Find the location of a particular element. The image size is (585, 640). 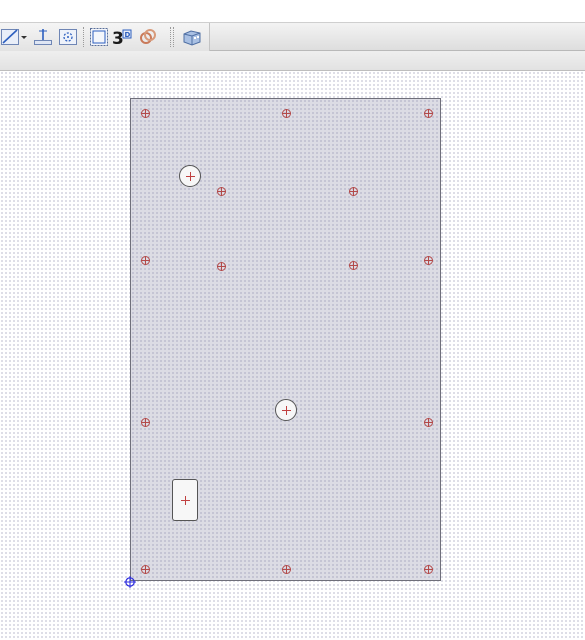

hole-icon is located at coordinates (68, 37).